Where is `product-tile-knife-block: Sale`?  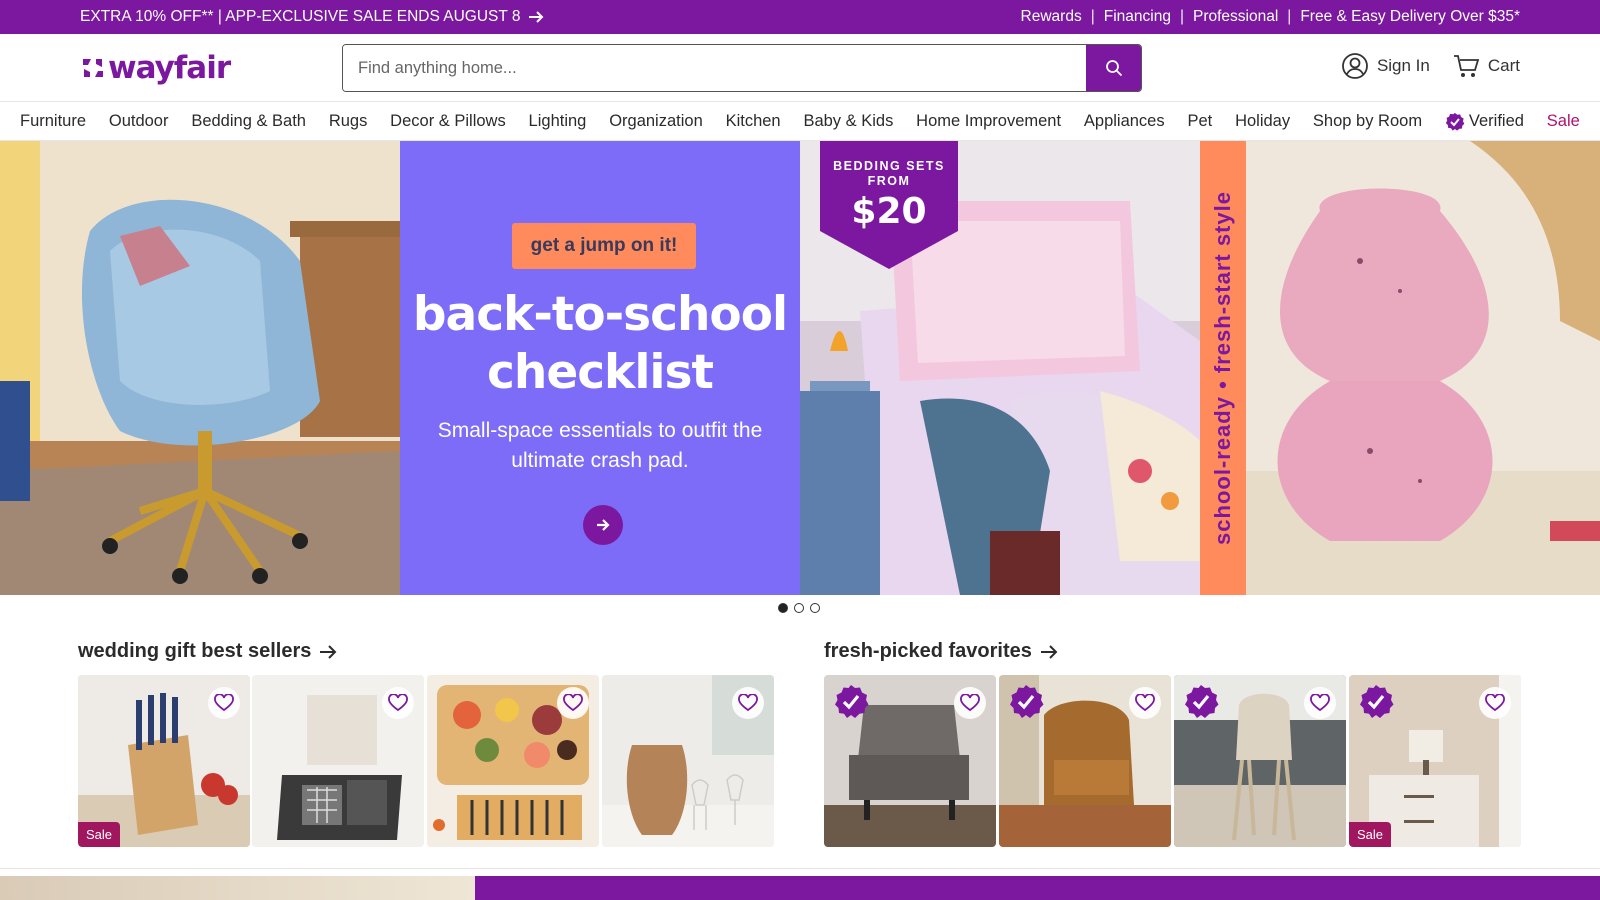 product-tile-knife-block: Sale is located at coordinates (164, 761).